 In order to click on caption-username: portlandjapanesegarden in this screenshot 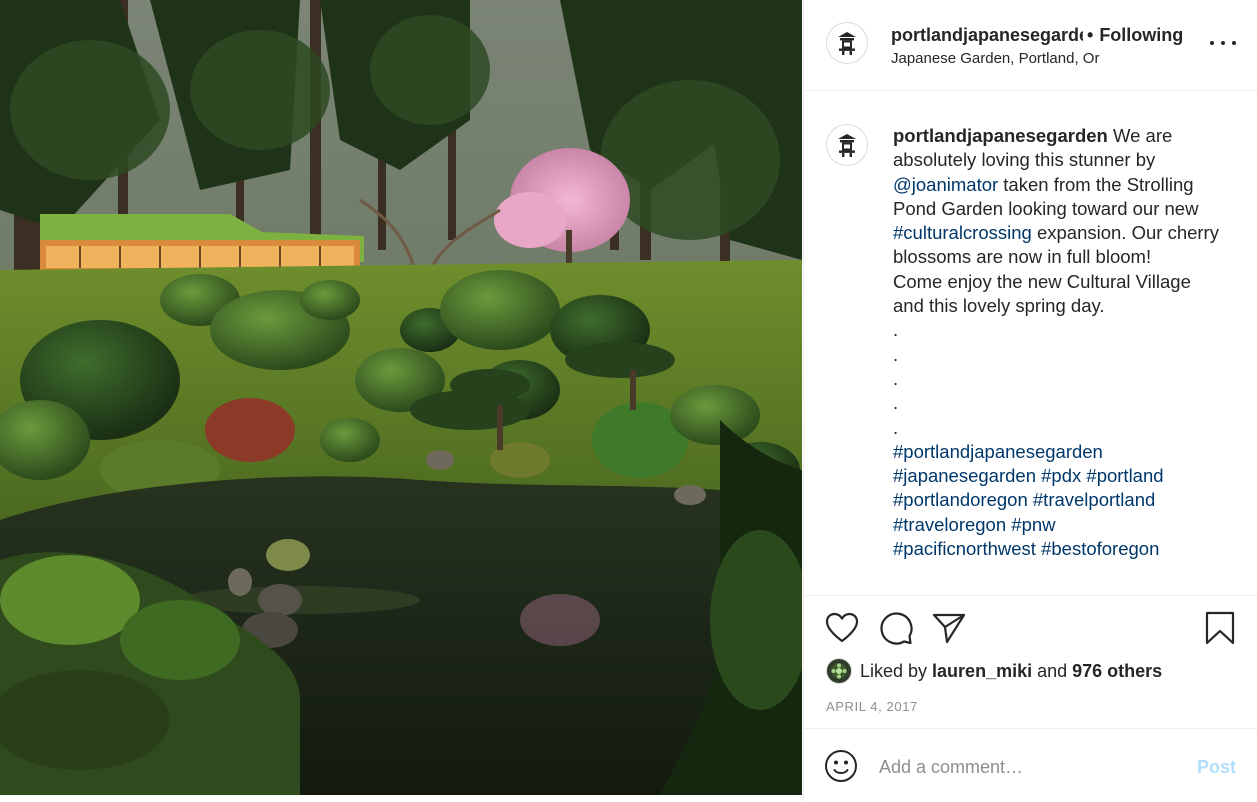, I will do `click(1000, 135)`.